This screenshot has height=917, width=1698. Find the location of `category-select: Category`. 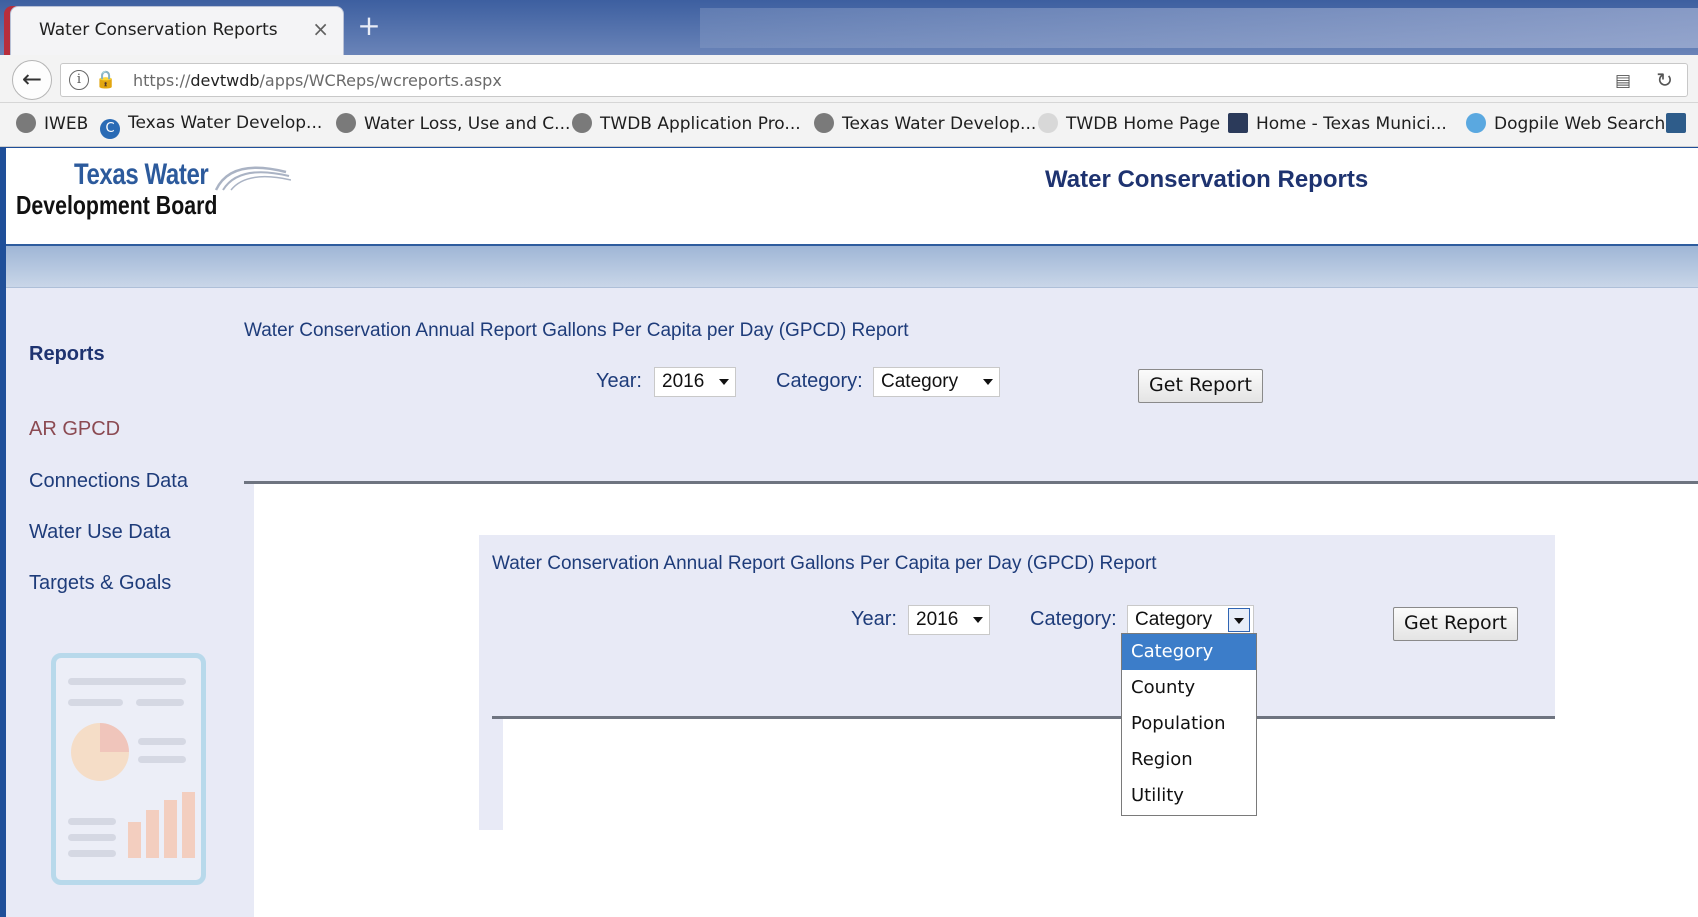

category-select: Category is located at coordinates (936, 382).